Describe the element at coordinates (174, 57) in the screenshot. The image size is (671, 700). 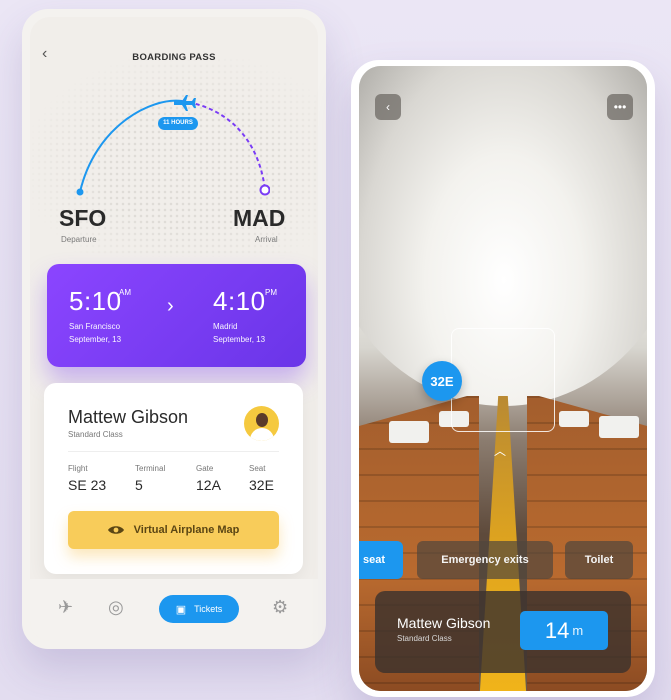
I see `page-title: BOARDING PASS` at that location.